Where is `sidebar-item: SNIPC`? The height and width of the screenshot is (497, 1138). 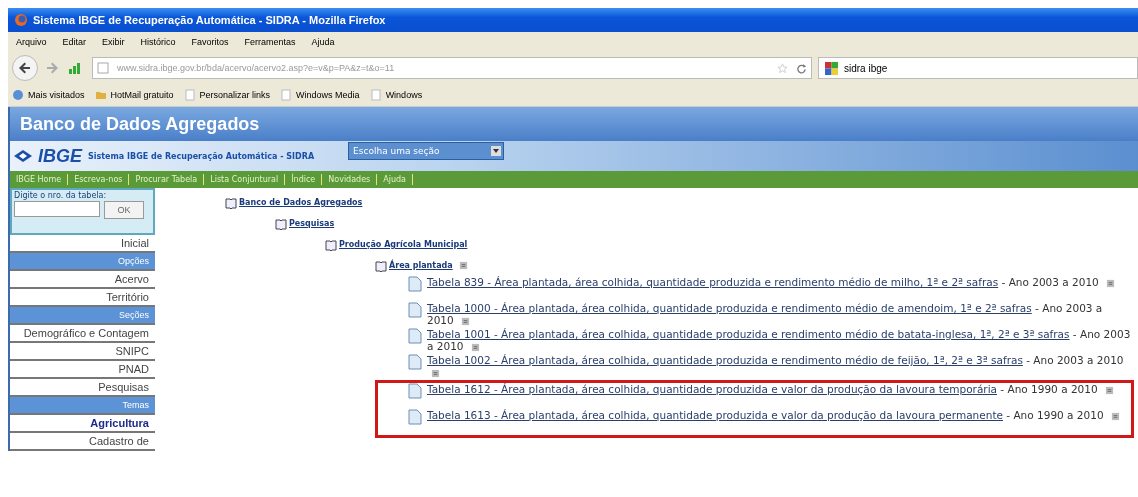 sidebar-item: SNIPC is located at coordinates (82, 352).